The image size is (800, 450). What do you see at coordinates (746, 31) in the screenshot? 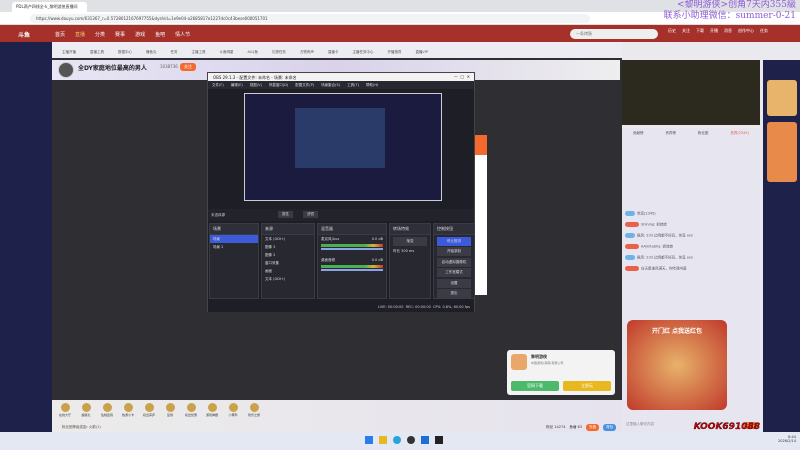
I see `creator-center-button: 创作中心` at bounding box center [746, 31].